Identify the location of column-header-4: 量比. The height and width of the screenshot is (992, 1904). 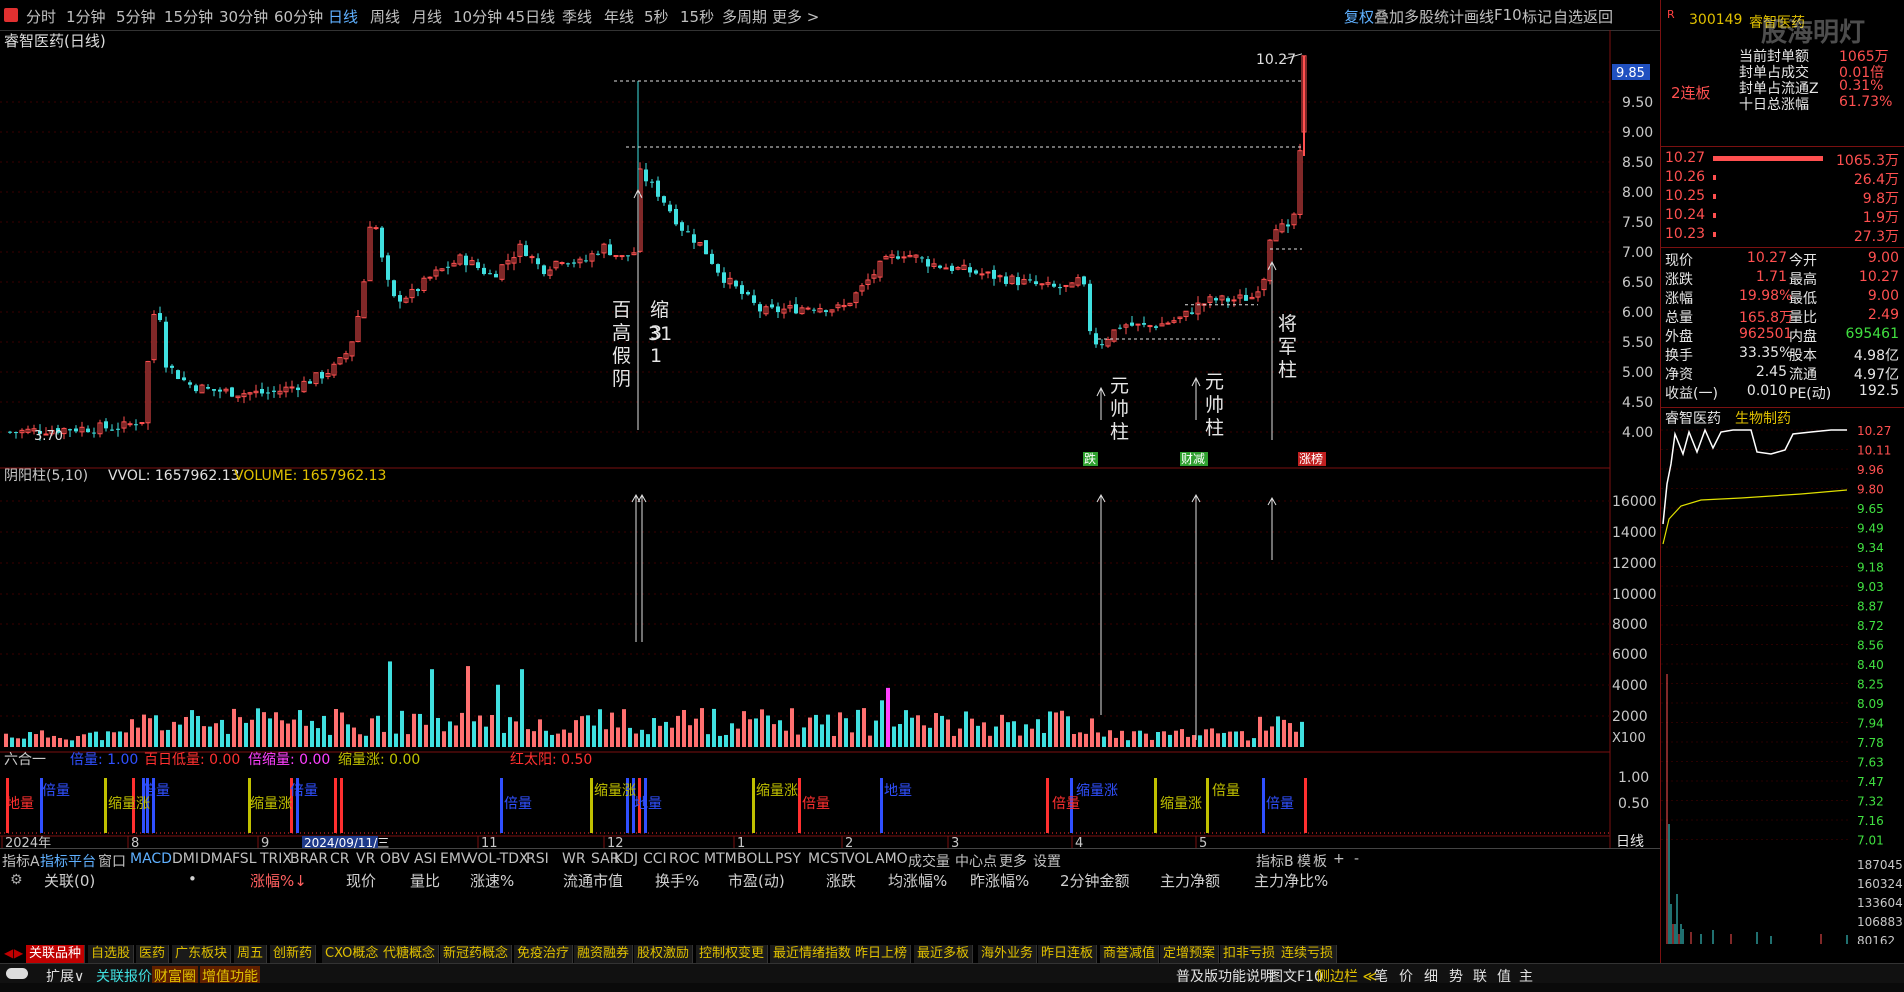
(425, 880).